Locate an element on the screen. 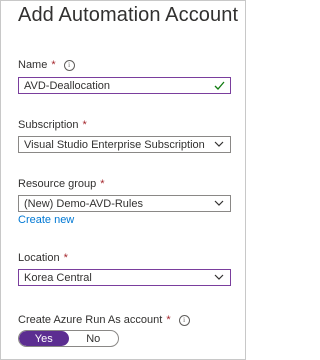  run-as-label: Create Azure Run As account is located at coordinates (90, 320).